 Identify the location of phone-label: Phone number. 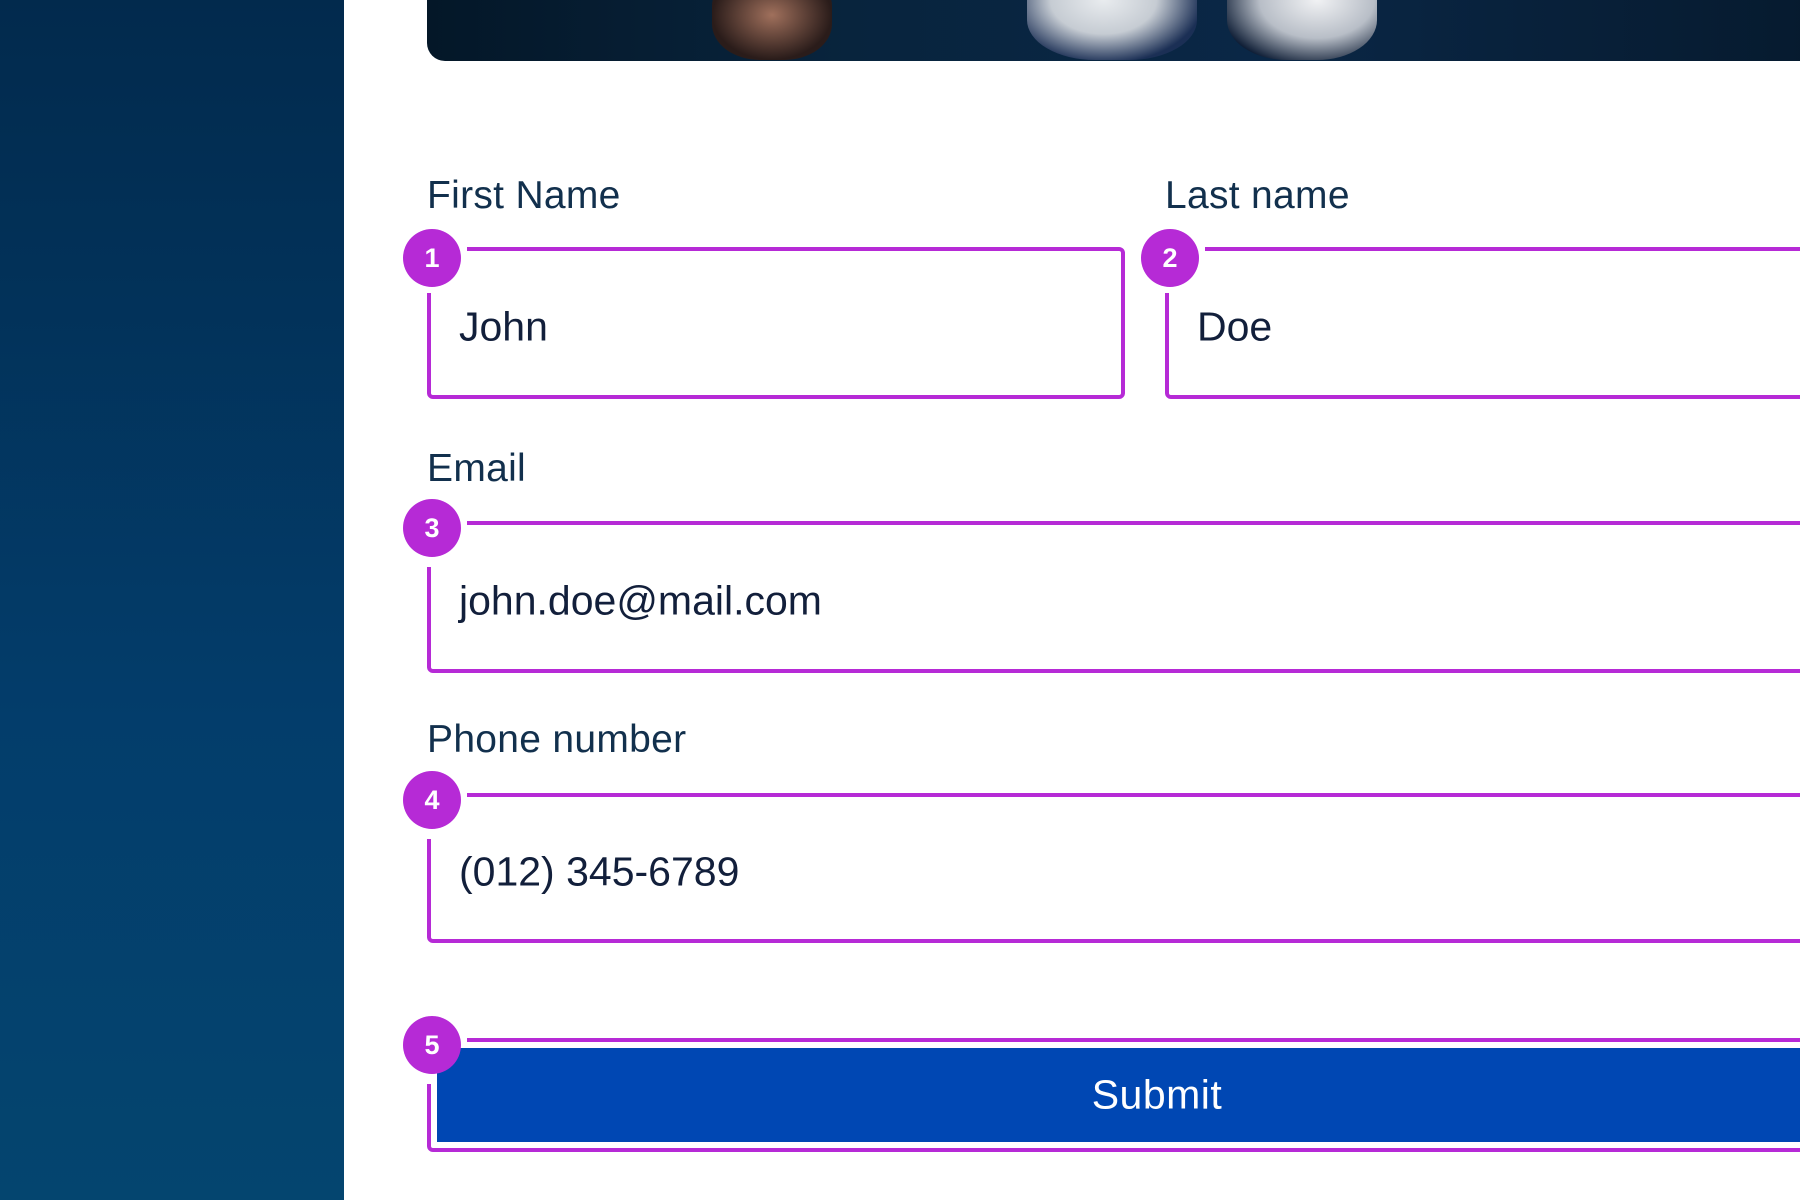
(557, 739).